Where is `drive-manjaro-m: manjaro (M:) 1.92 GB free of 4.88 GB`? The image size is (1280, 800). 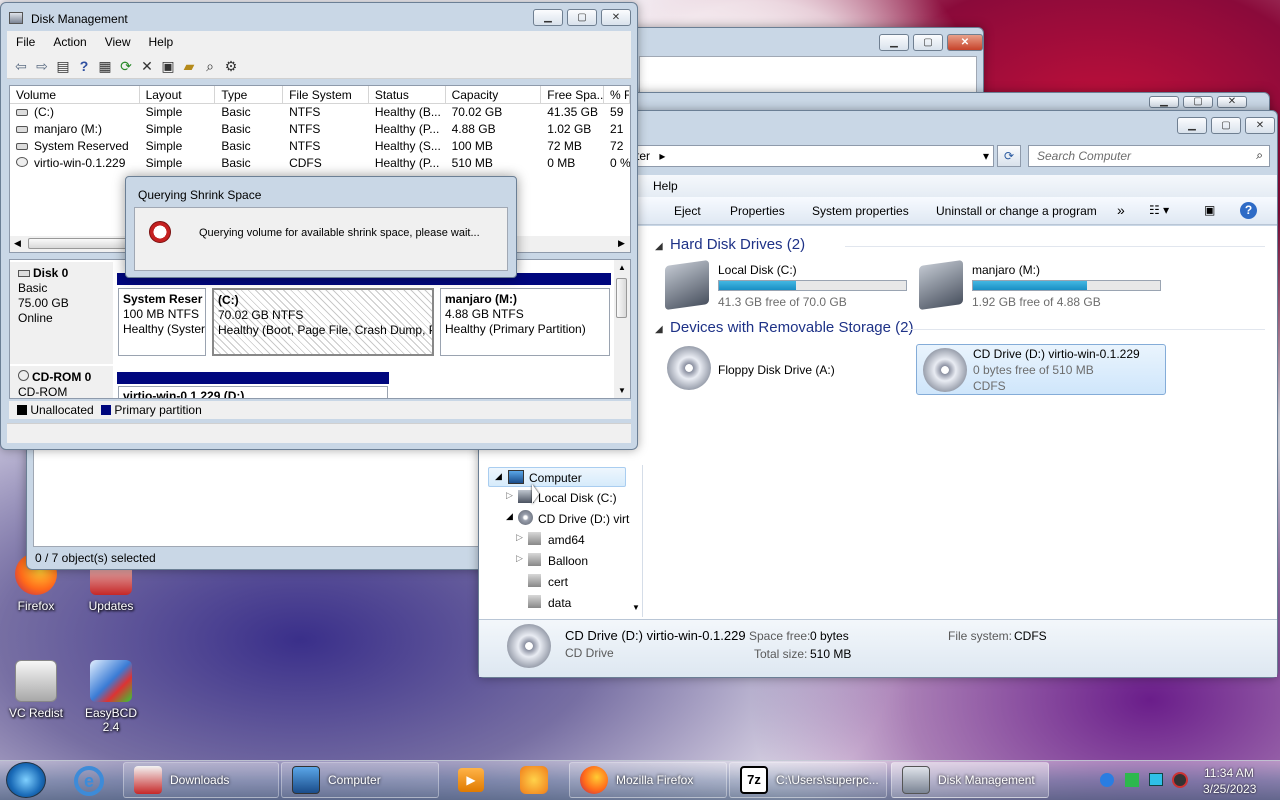 drive-manjaro-m: manjaro (M:) 1.92 GB free of 4.88 GB is located at coordinates (1041, 286).